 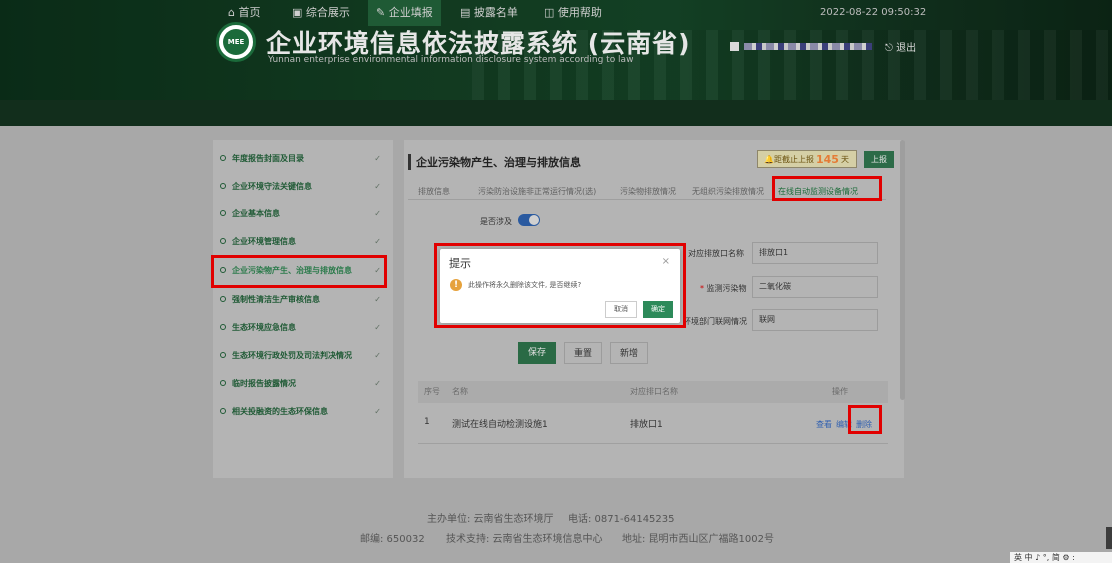 I want to click on pollutant-label: * 监测污染物, so click(x=723, y=288).